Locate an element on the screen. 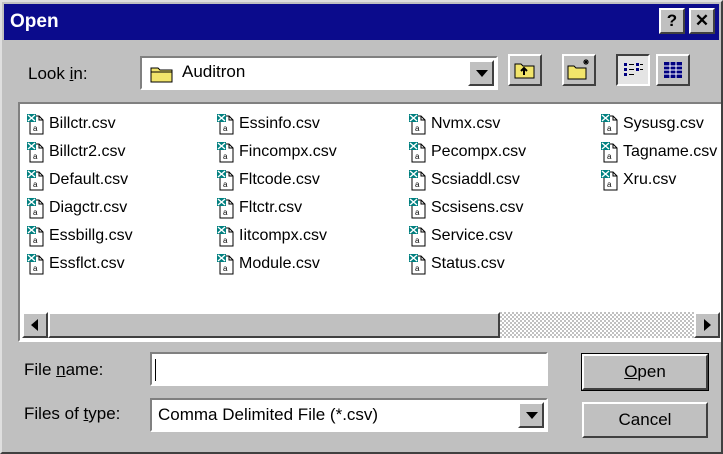 The height and width of the screenshot is (454, 723). close-button: ✕ is located at coordinates (702, 21).